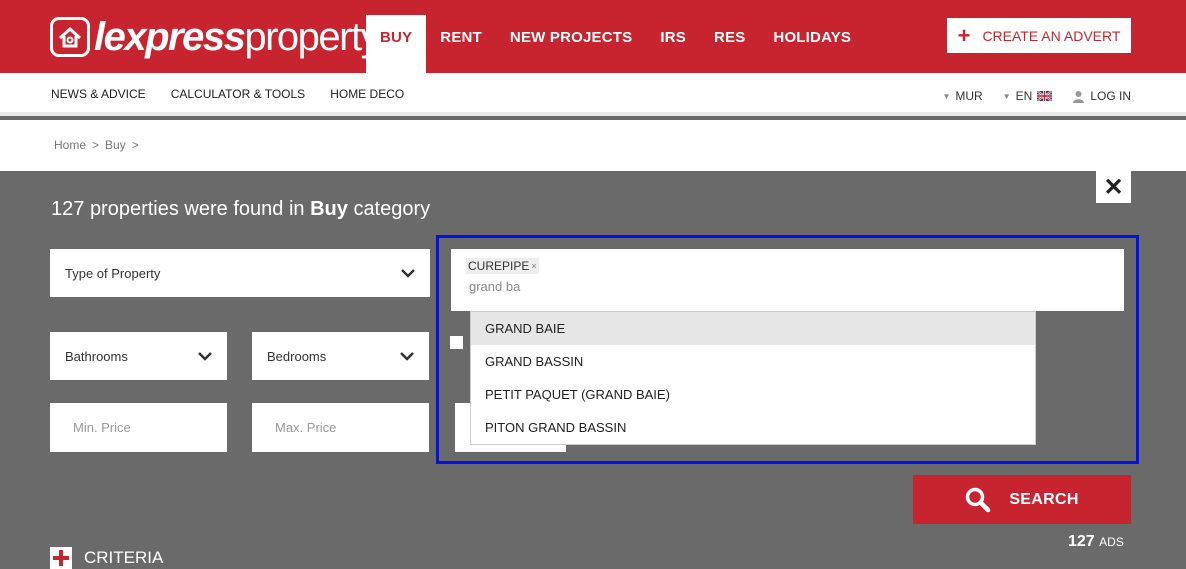  I want to click on language-label: EN, so click(1024, 96).